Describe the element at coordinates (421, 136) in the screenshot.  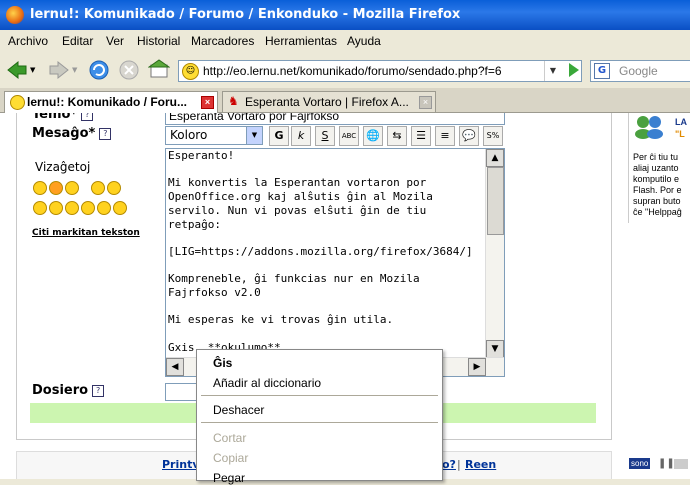
I see `list-button: ☰` at that location.